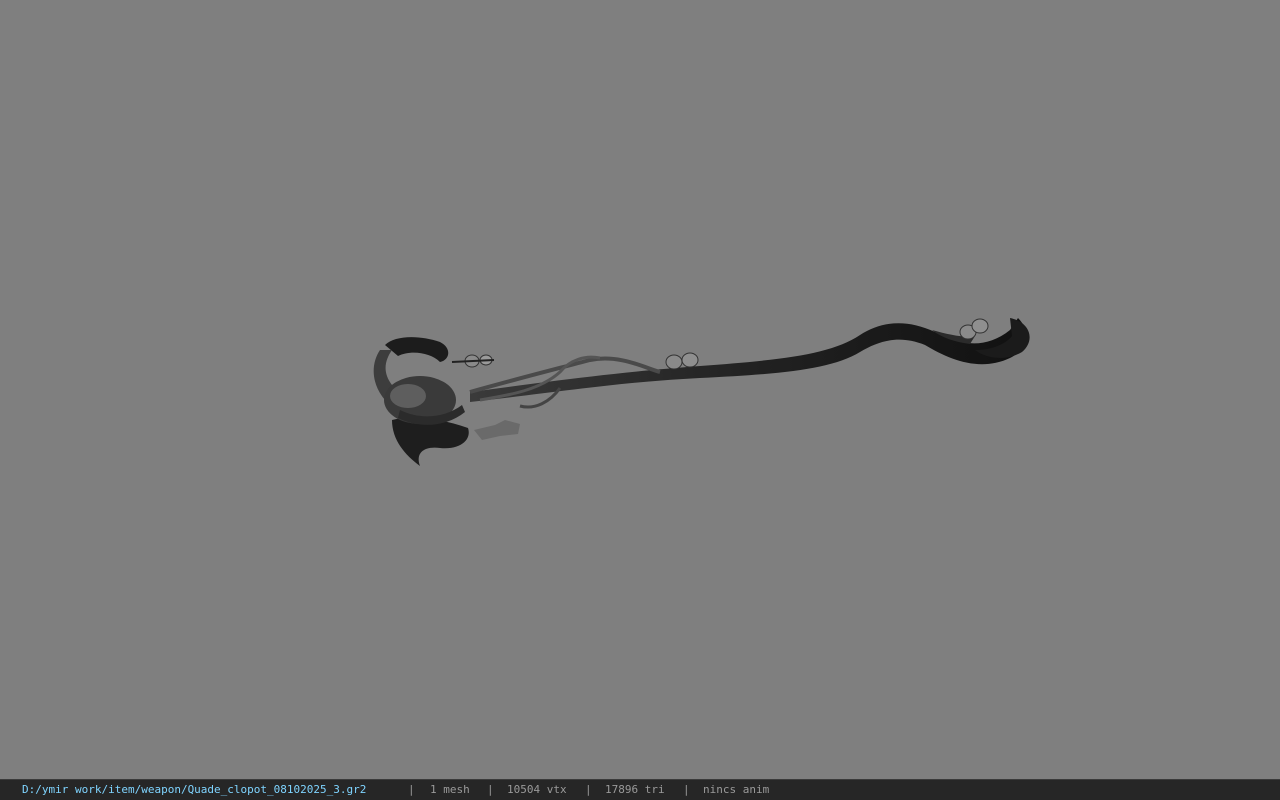  Describe the element at coordinates (497, 430) in the screenshot. I see `dangling-charm` at that location.